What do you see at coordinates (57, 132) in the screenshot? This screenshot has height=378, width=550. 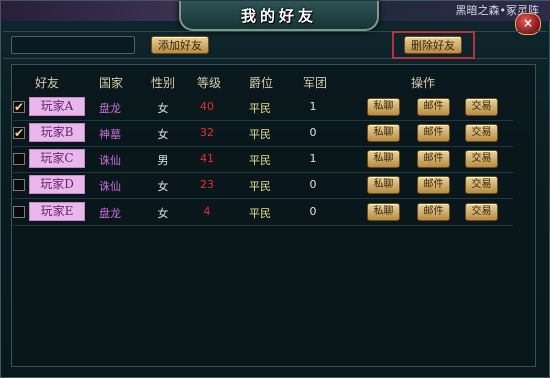 I see `friend-name: 玩家B` at bounding box center [57, 132].